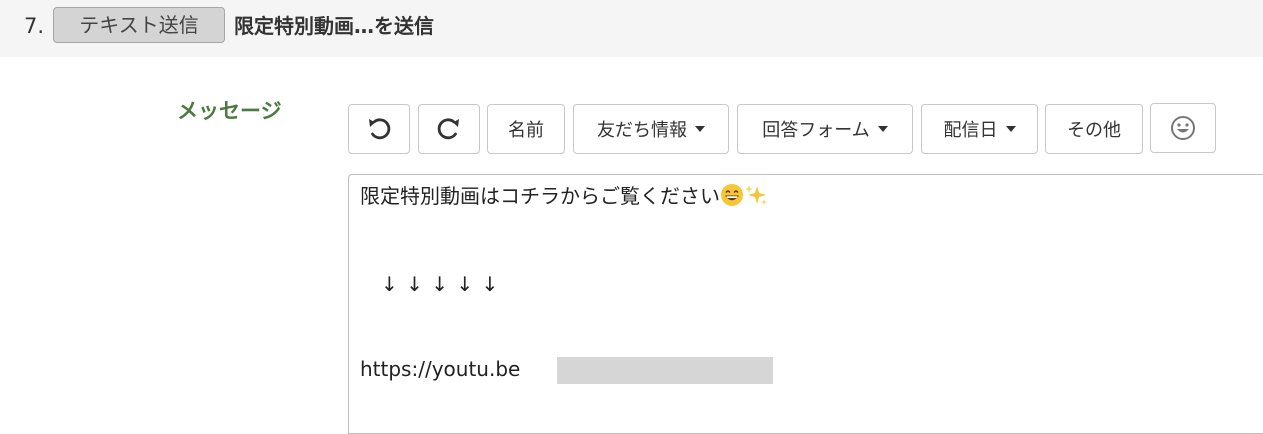 The image size is (1263, 434). I want to click on message-line-1: 限定特別動画はコチラからご覧ください, so click(564, 196).